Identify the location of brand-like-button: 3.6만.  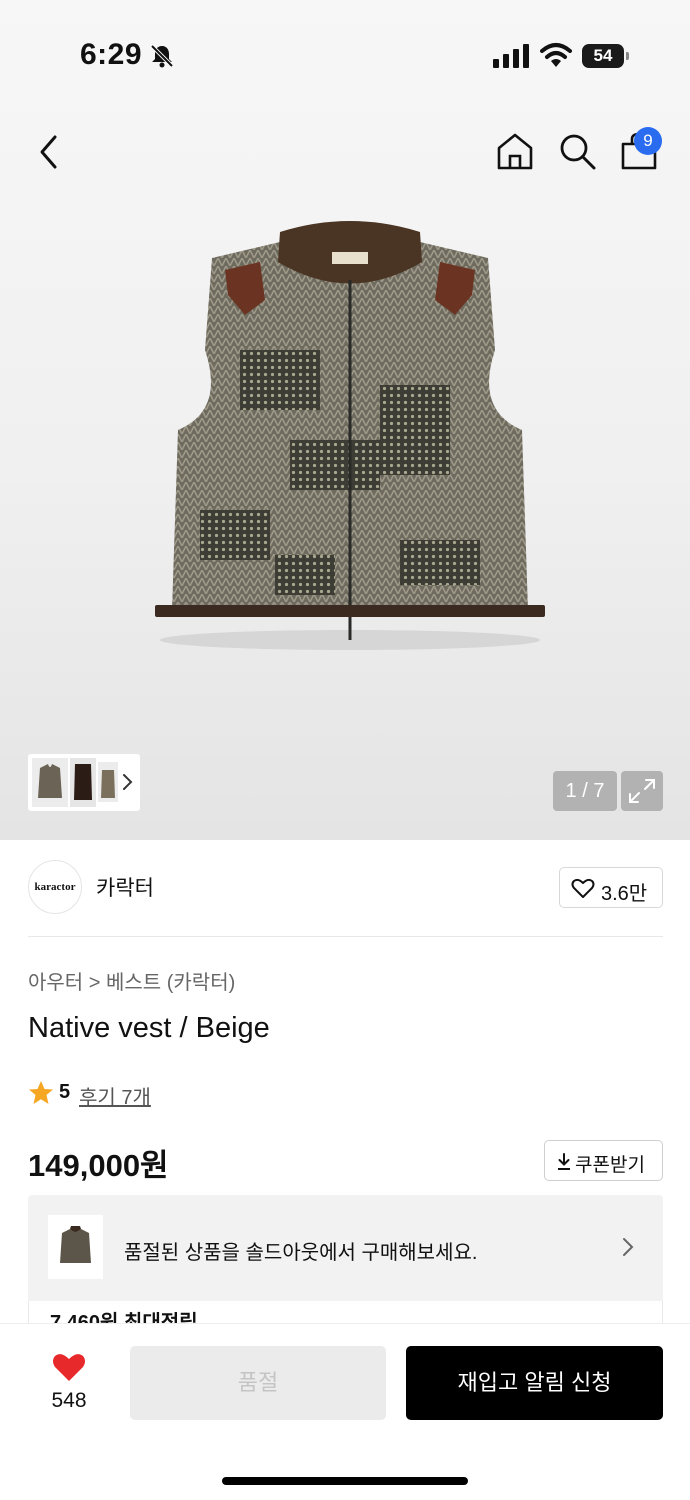
(611, 887).